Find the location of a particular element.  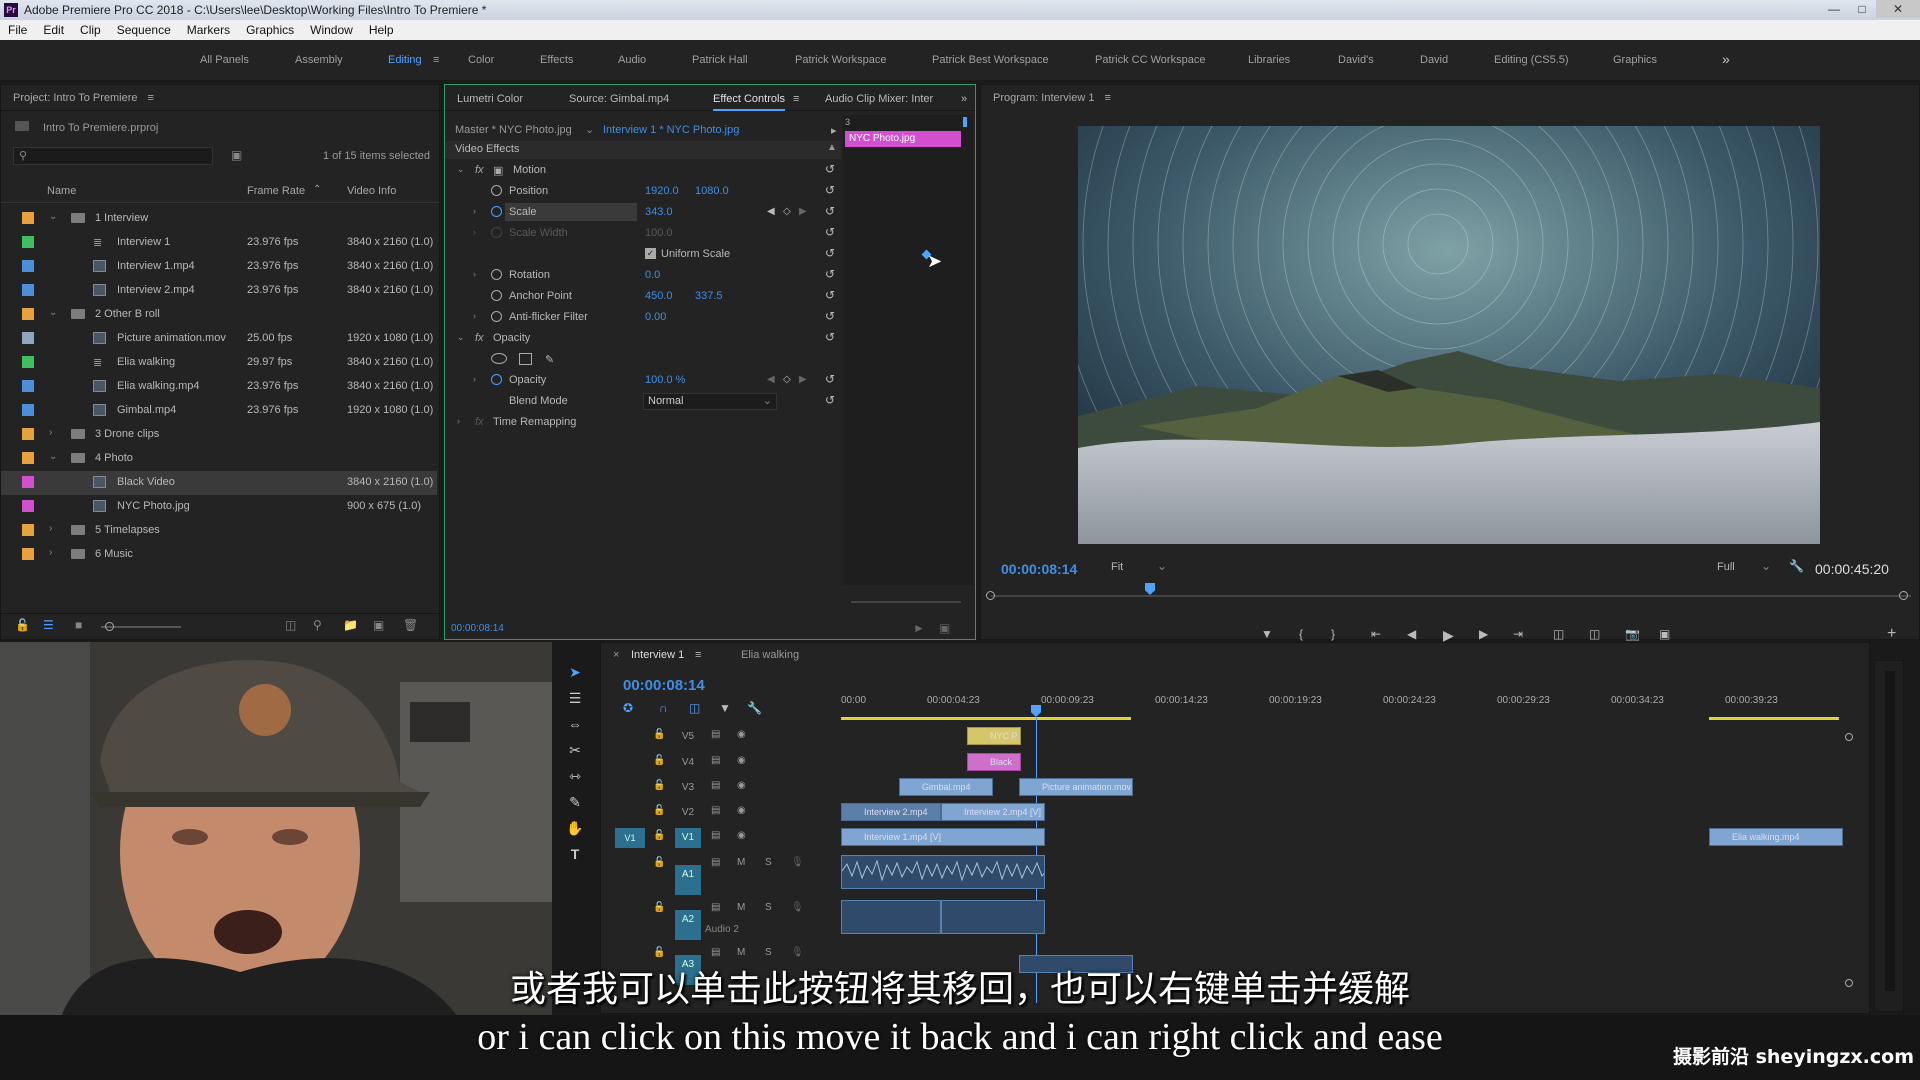

timeline-clip-v2-b: Interview 2.mp4 [V] is located at coordinates (993, 812).